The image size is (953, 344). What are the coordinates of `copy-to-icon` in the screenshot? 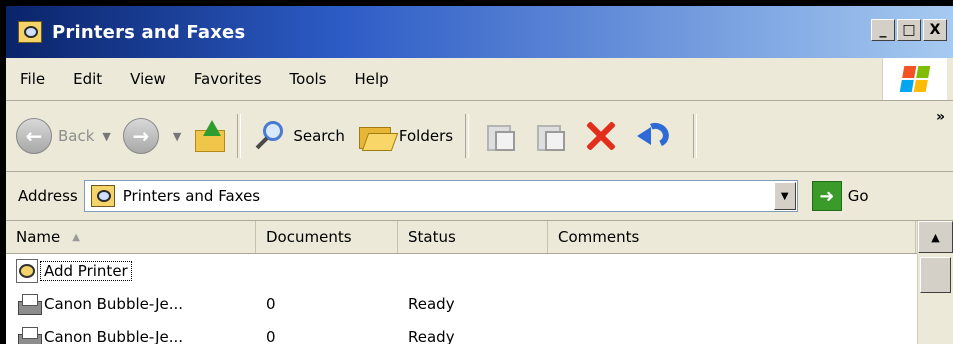 It's located at (550, 136).